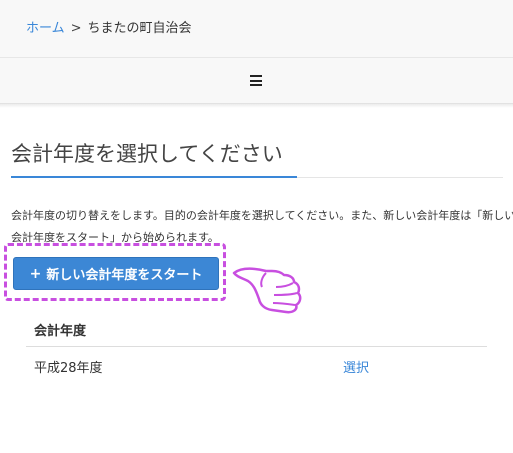 The width and height of the screenshot is (513, 453). Describe the element at coordinates (147, 154) in the screenshot. I see `page-title: 会計年度を選択してください` at that location.